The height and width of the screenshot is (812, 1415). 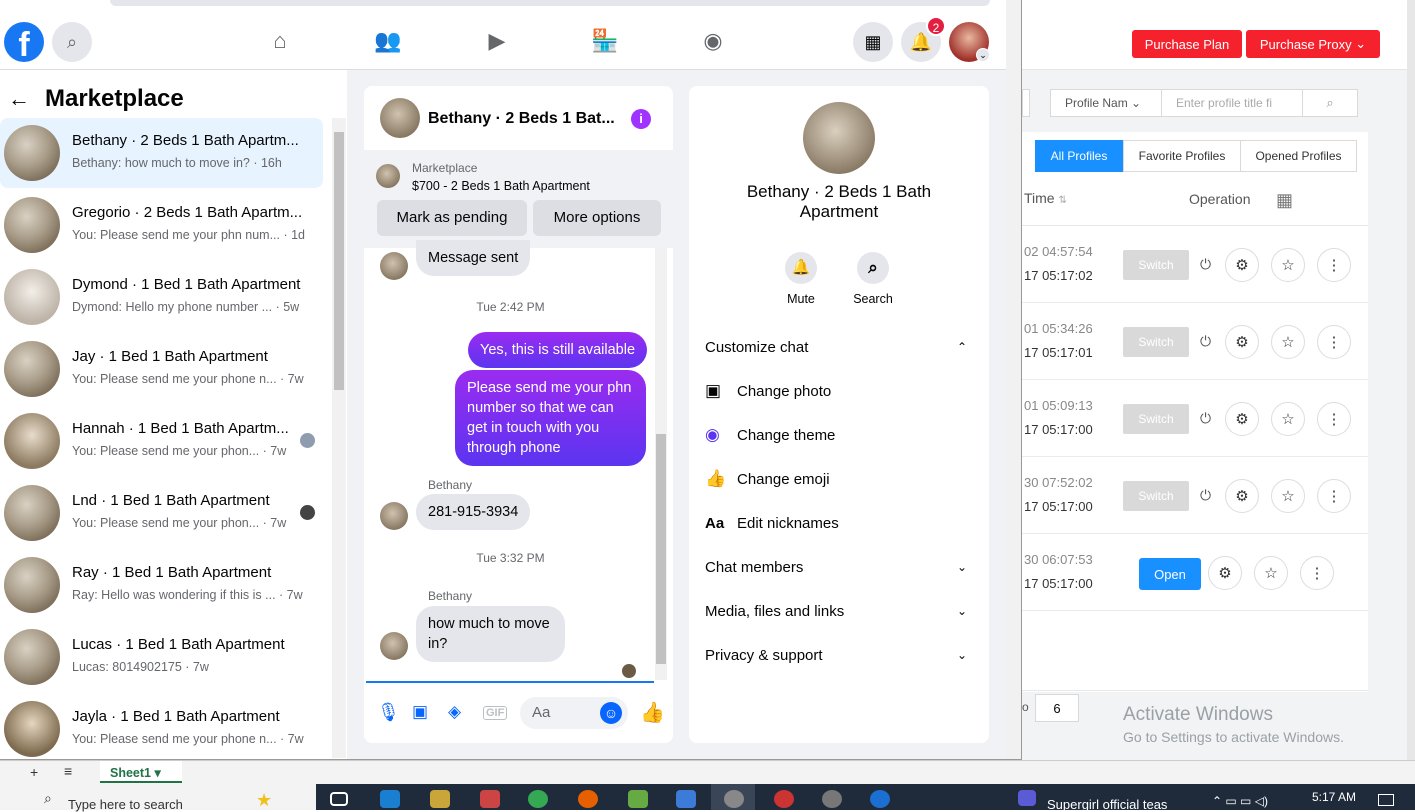 I want to click on taskbar-search-box: ⌕ Type here to search ★, so click(x=158, y=798).